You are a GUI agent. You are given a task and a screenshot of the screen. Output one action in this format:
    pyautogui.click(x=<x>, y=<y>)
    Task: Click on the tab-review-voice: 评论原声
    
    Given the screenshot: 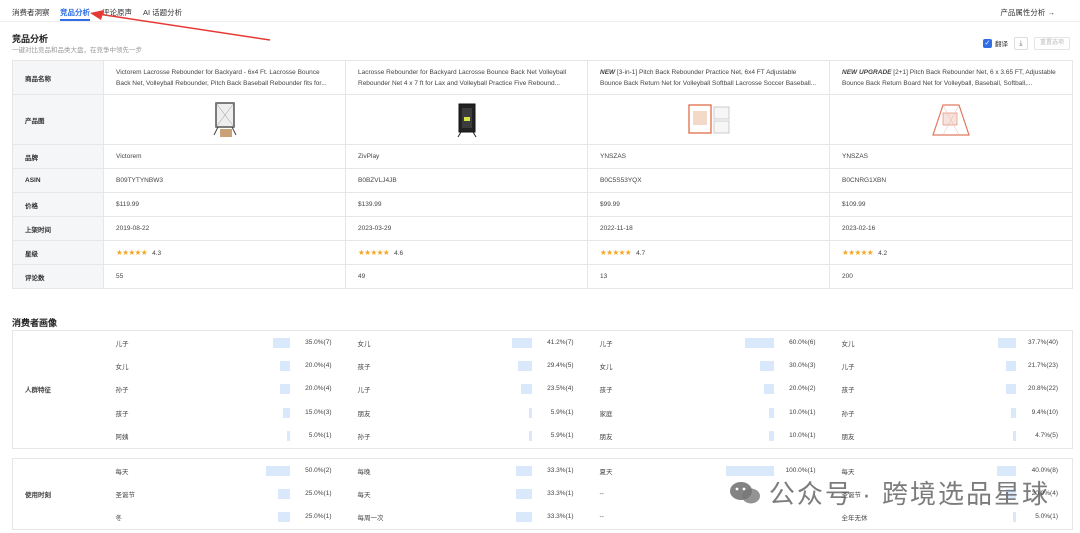 What is the action you would take?
    pyautogui.click(x=117, y=12)
    